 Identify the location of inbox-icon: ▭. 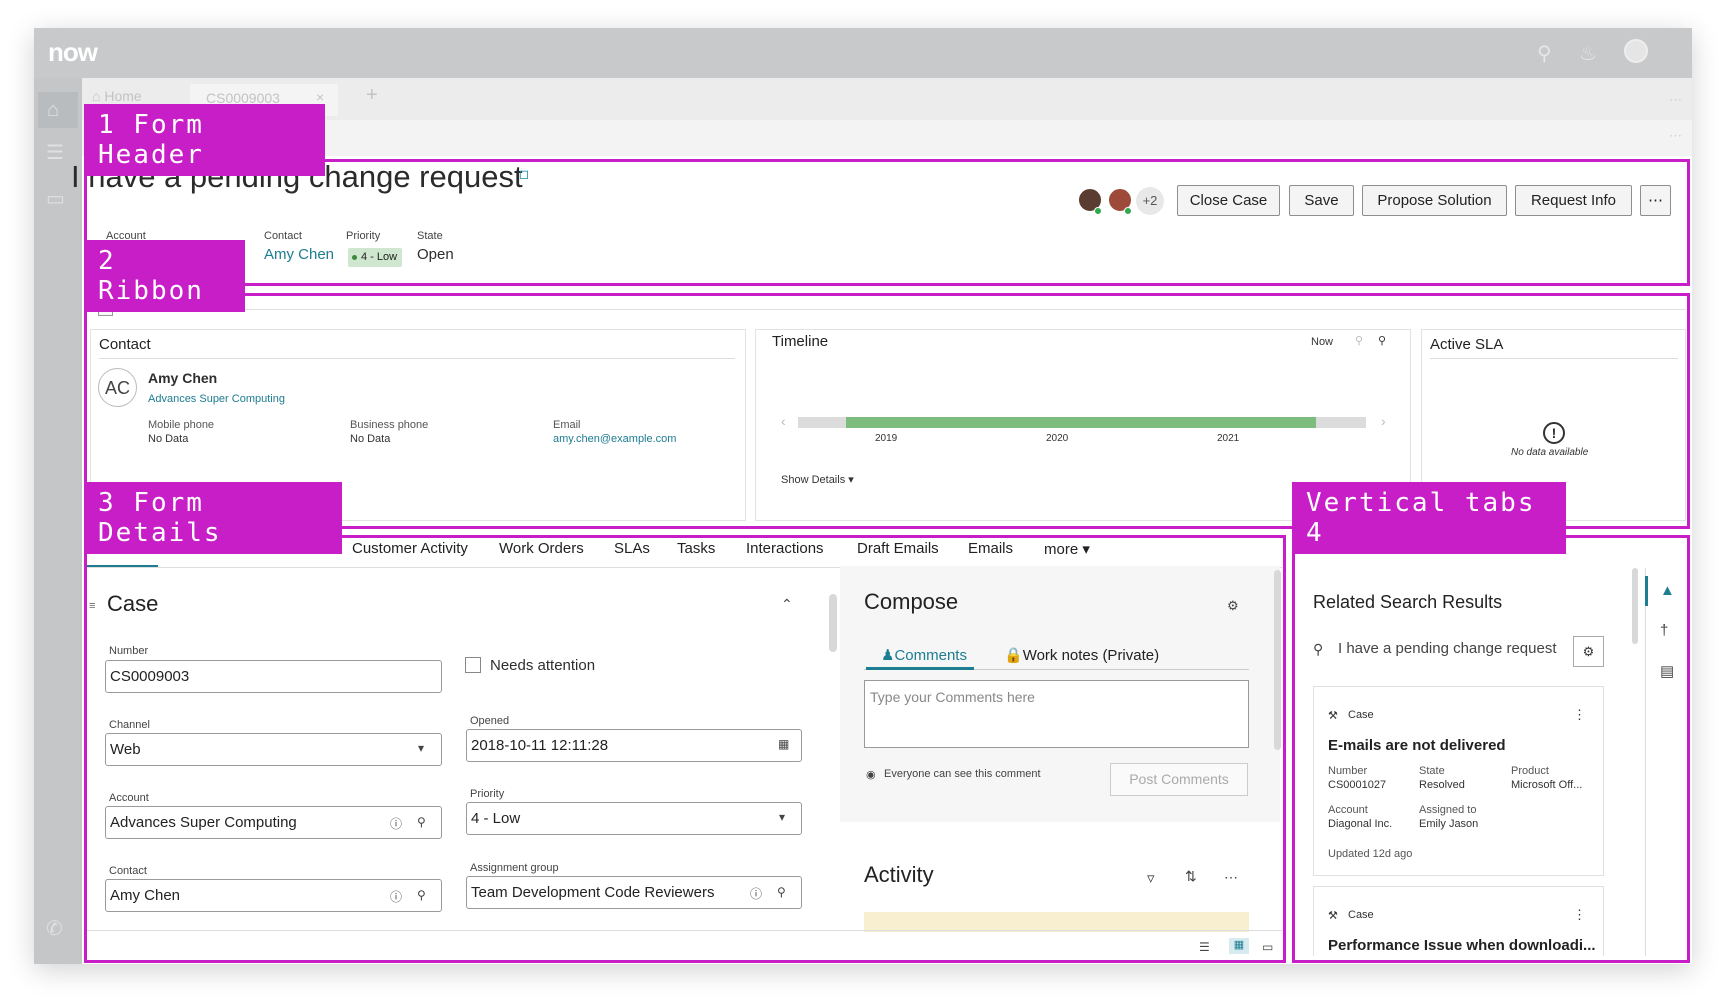
(55, 198).